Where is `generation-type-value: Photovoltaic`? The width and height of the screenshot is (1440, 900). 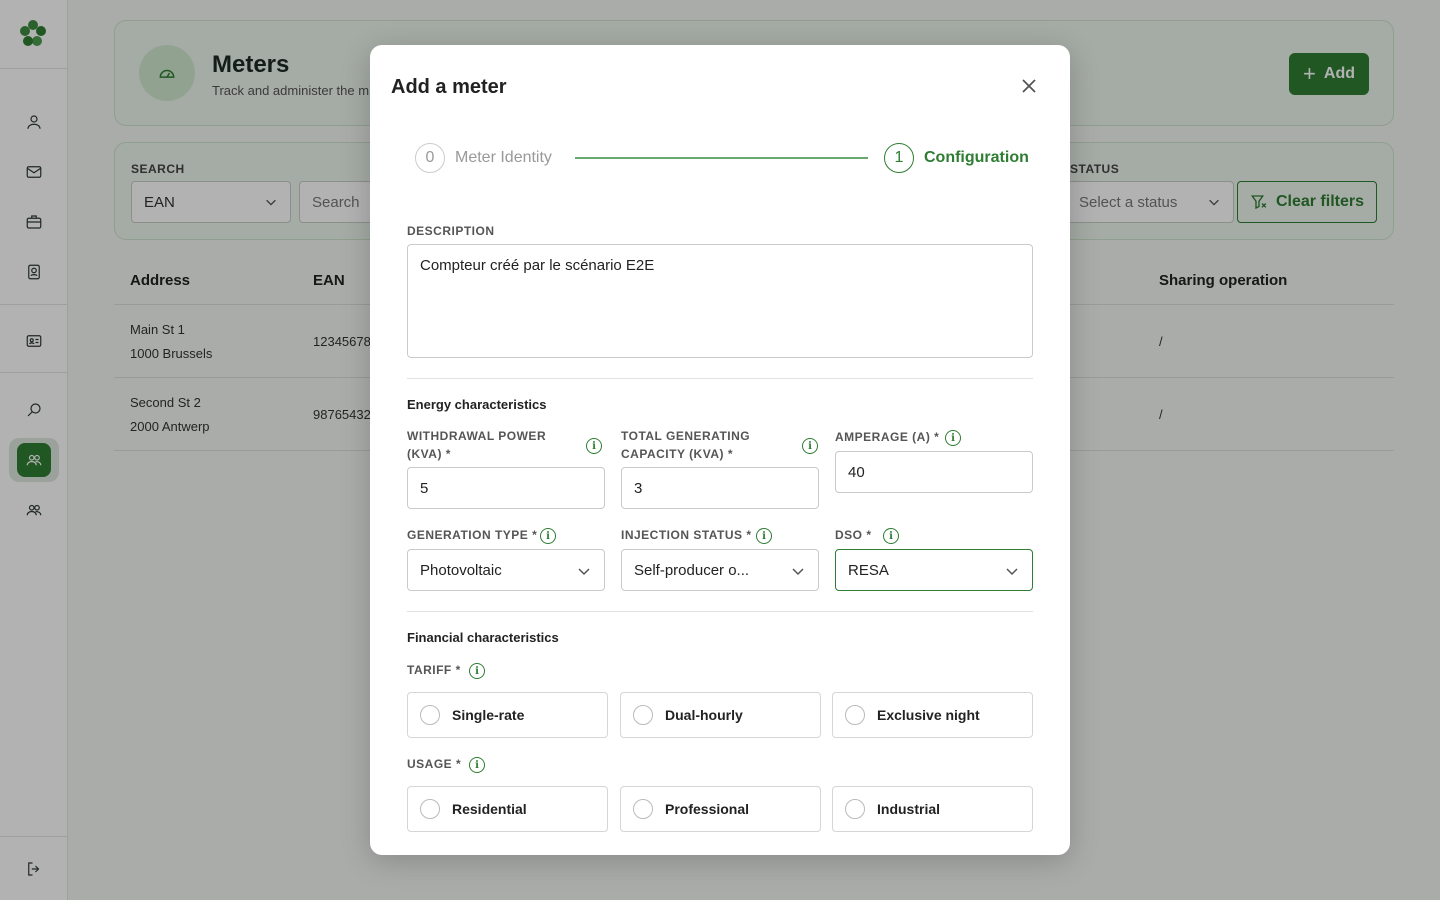
generation-type-value: Photovoltaic is located at coordinates (461, 570).